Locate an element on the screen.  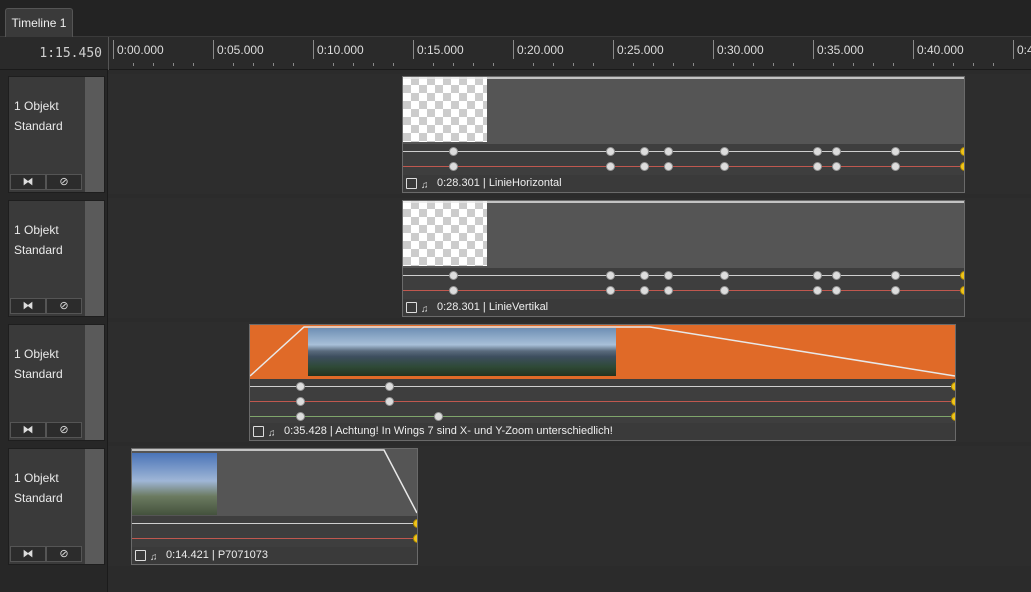
track-mode: Standard is located at coordinates (38, 126).